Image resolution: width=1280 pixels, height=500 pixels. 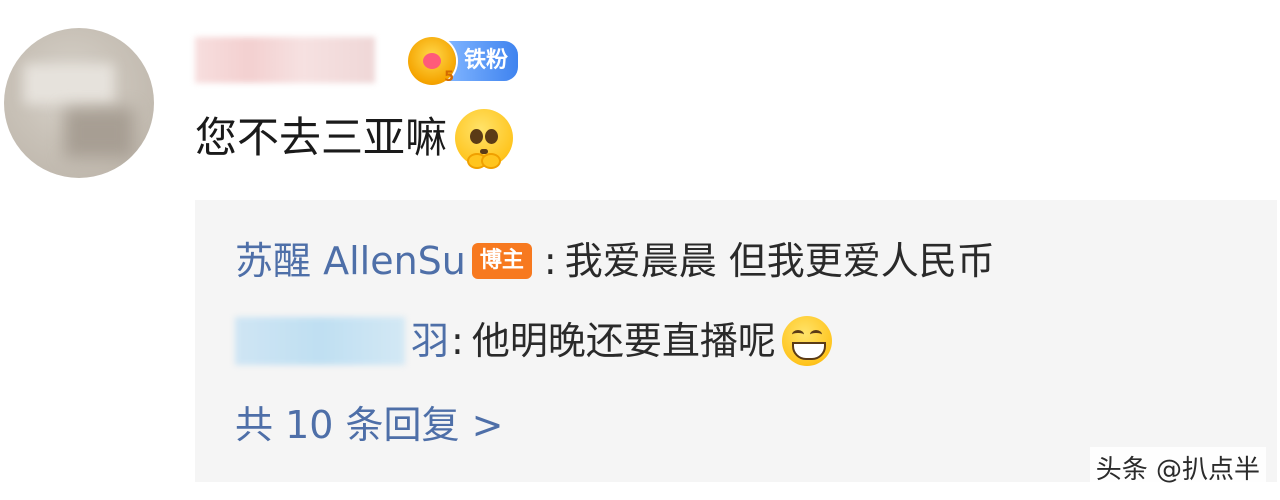 What do you see at coordinates (320, 341) in the screenshot?
I see `blurred-reply-author` at bounding box center [320, 341].